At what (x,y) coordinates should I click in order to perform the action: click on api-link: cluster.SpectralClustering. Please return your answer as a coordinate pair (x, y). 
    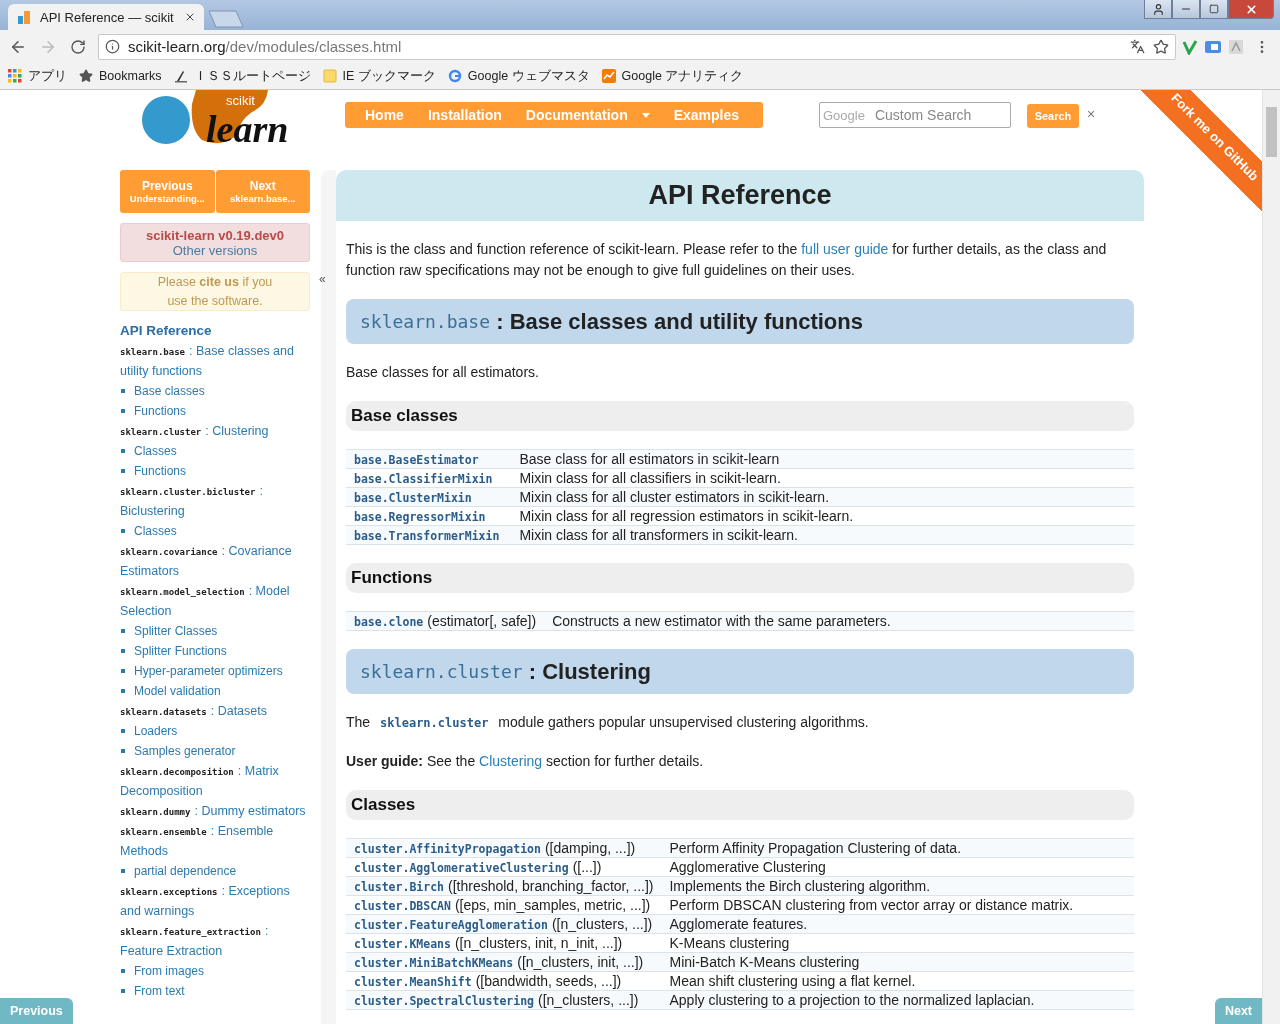
    Looking at the image, I should click on (444, 1001).